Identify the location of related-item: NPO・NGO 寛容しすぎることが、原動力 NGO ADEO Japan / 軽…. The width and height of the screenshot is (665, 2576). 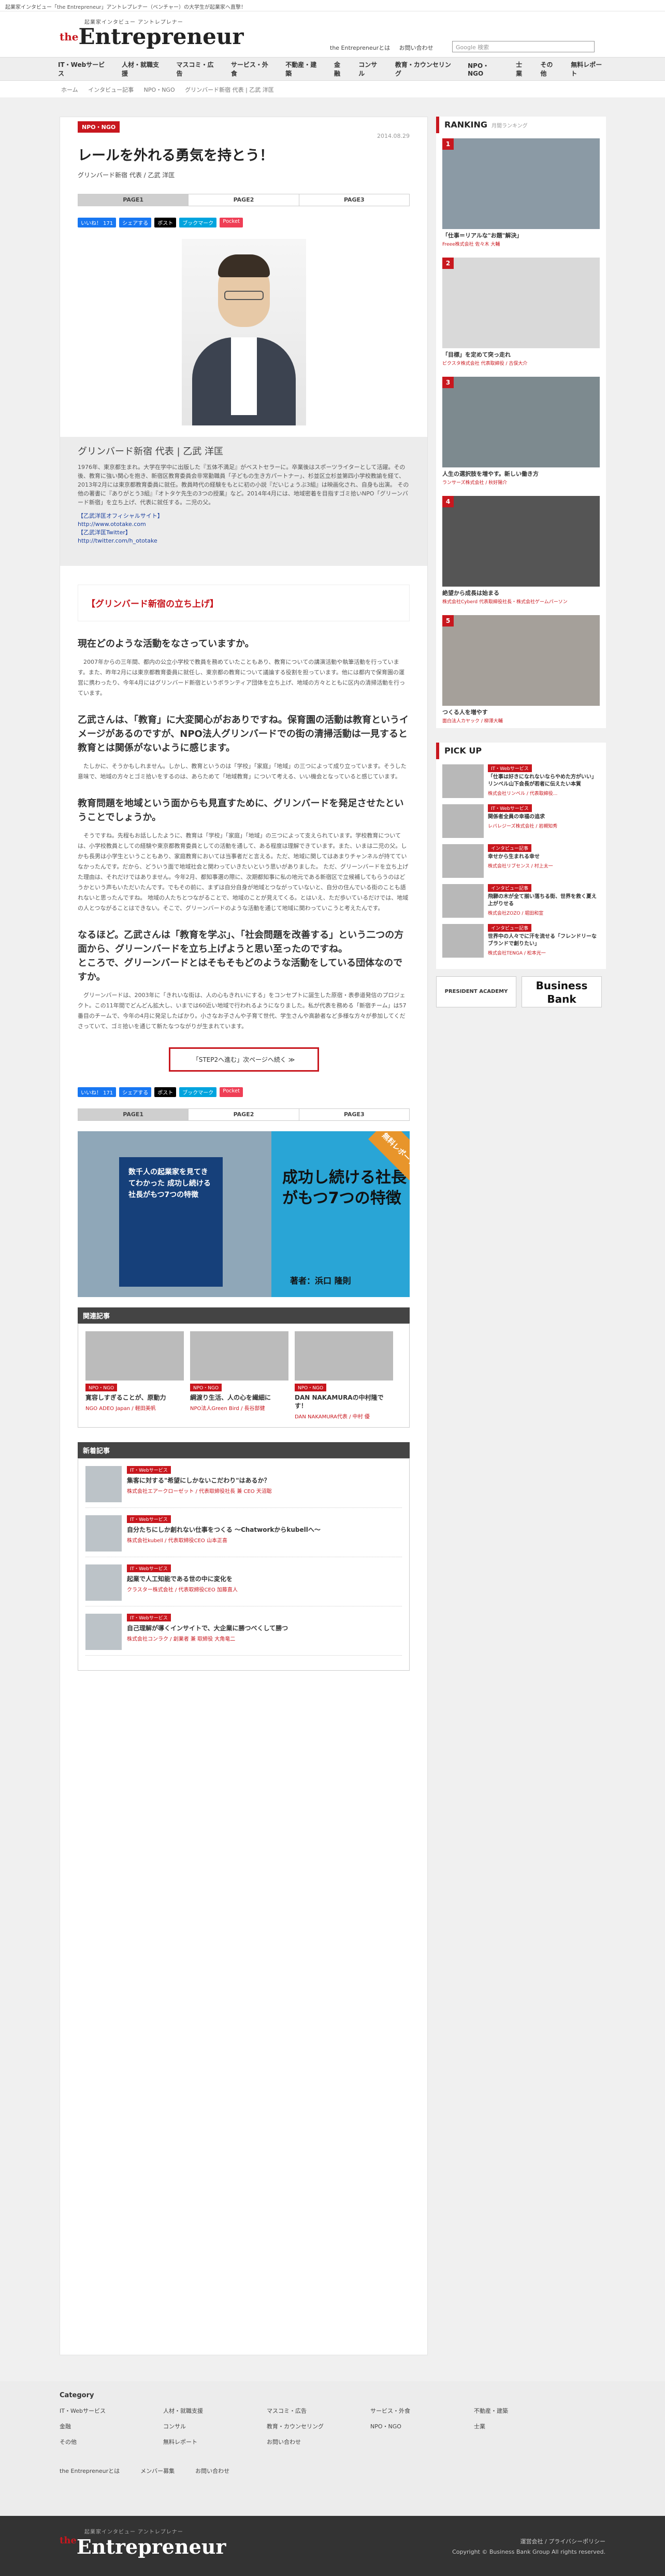
(134, 1375).